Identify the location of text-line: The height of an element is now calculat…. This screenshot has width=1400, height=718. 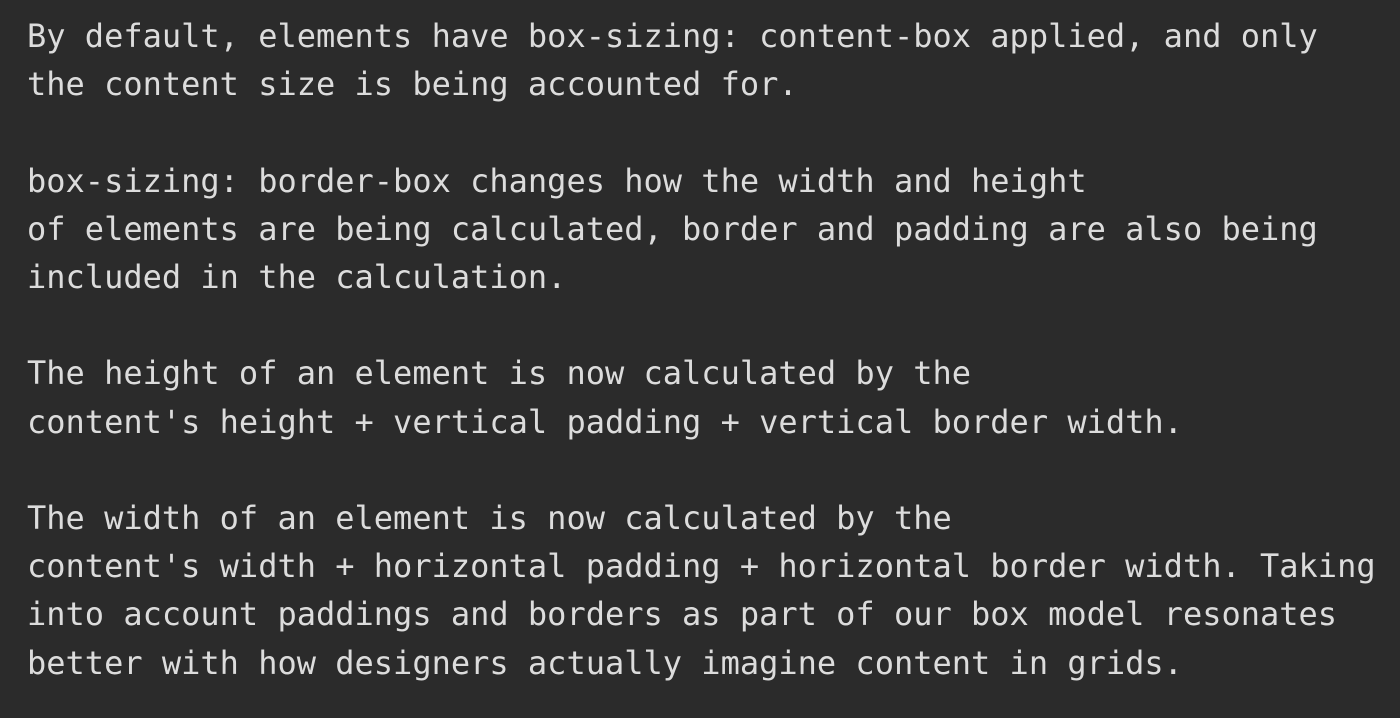
(499, 373).